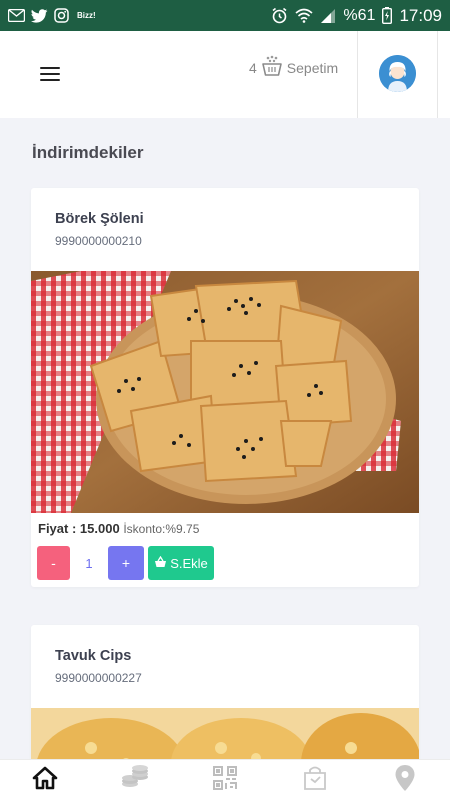  What do you see at coordinates (182, 529) in the screenshot?
I see `discount-value: %9.75` at bounding box center [182, 529].